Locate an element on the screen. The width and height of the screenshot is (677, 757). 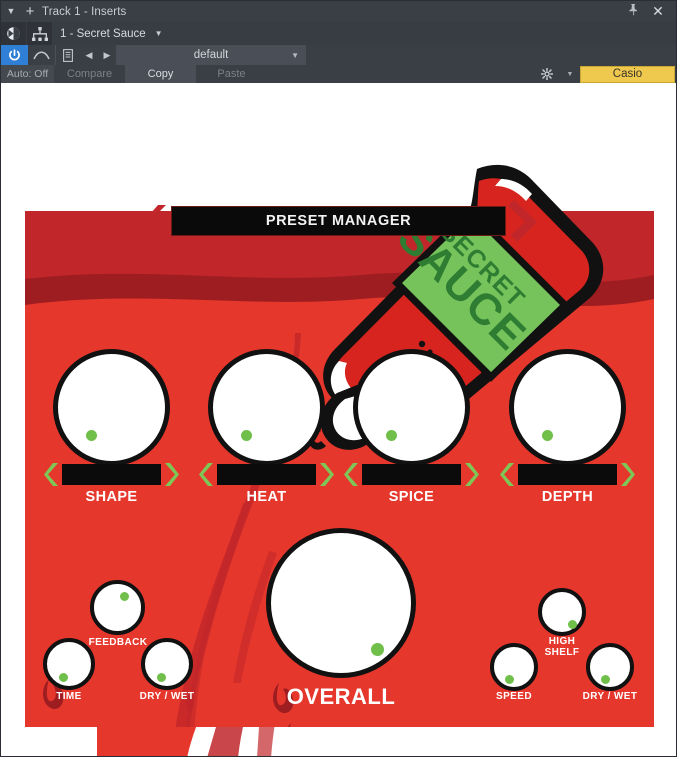
knob-label-high-shelf-line1: HIGH is located at coordinates (562, 641).